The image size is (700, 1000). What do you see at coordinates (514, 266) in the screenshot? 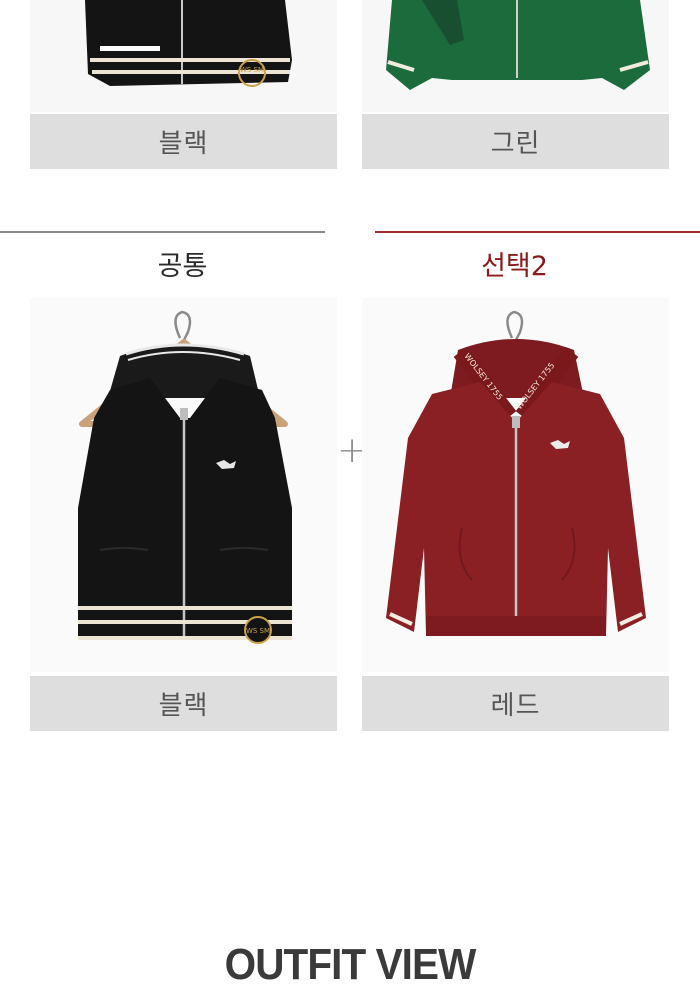
I see `choice2-header: 선택2` at bounding box center [514, 266].